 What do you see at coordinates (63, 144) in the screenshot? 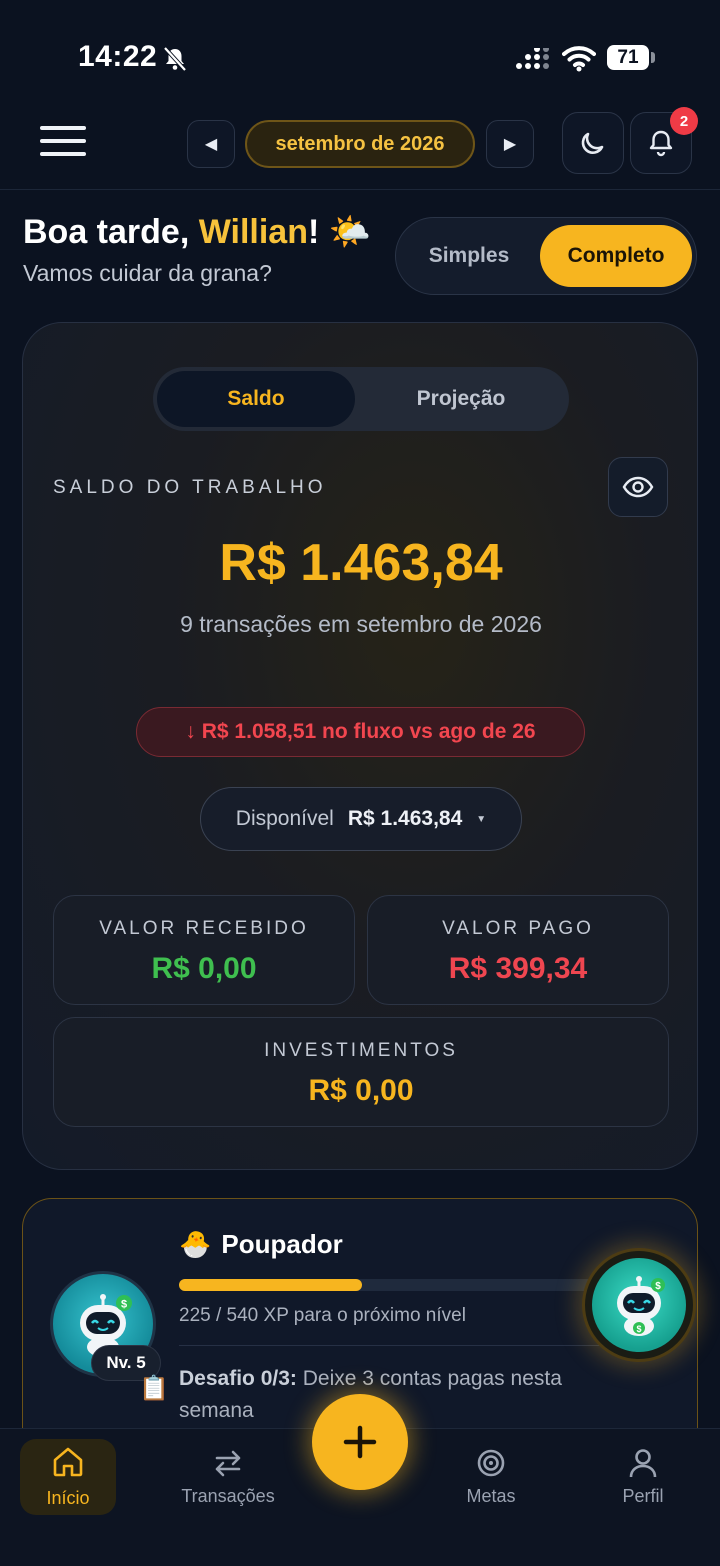
I see `menu-button` at bounding box center [63, 144].